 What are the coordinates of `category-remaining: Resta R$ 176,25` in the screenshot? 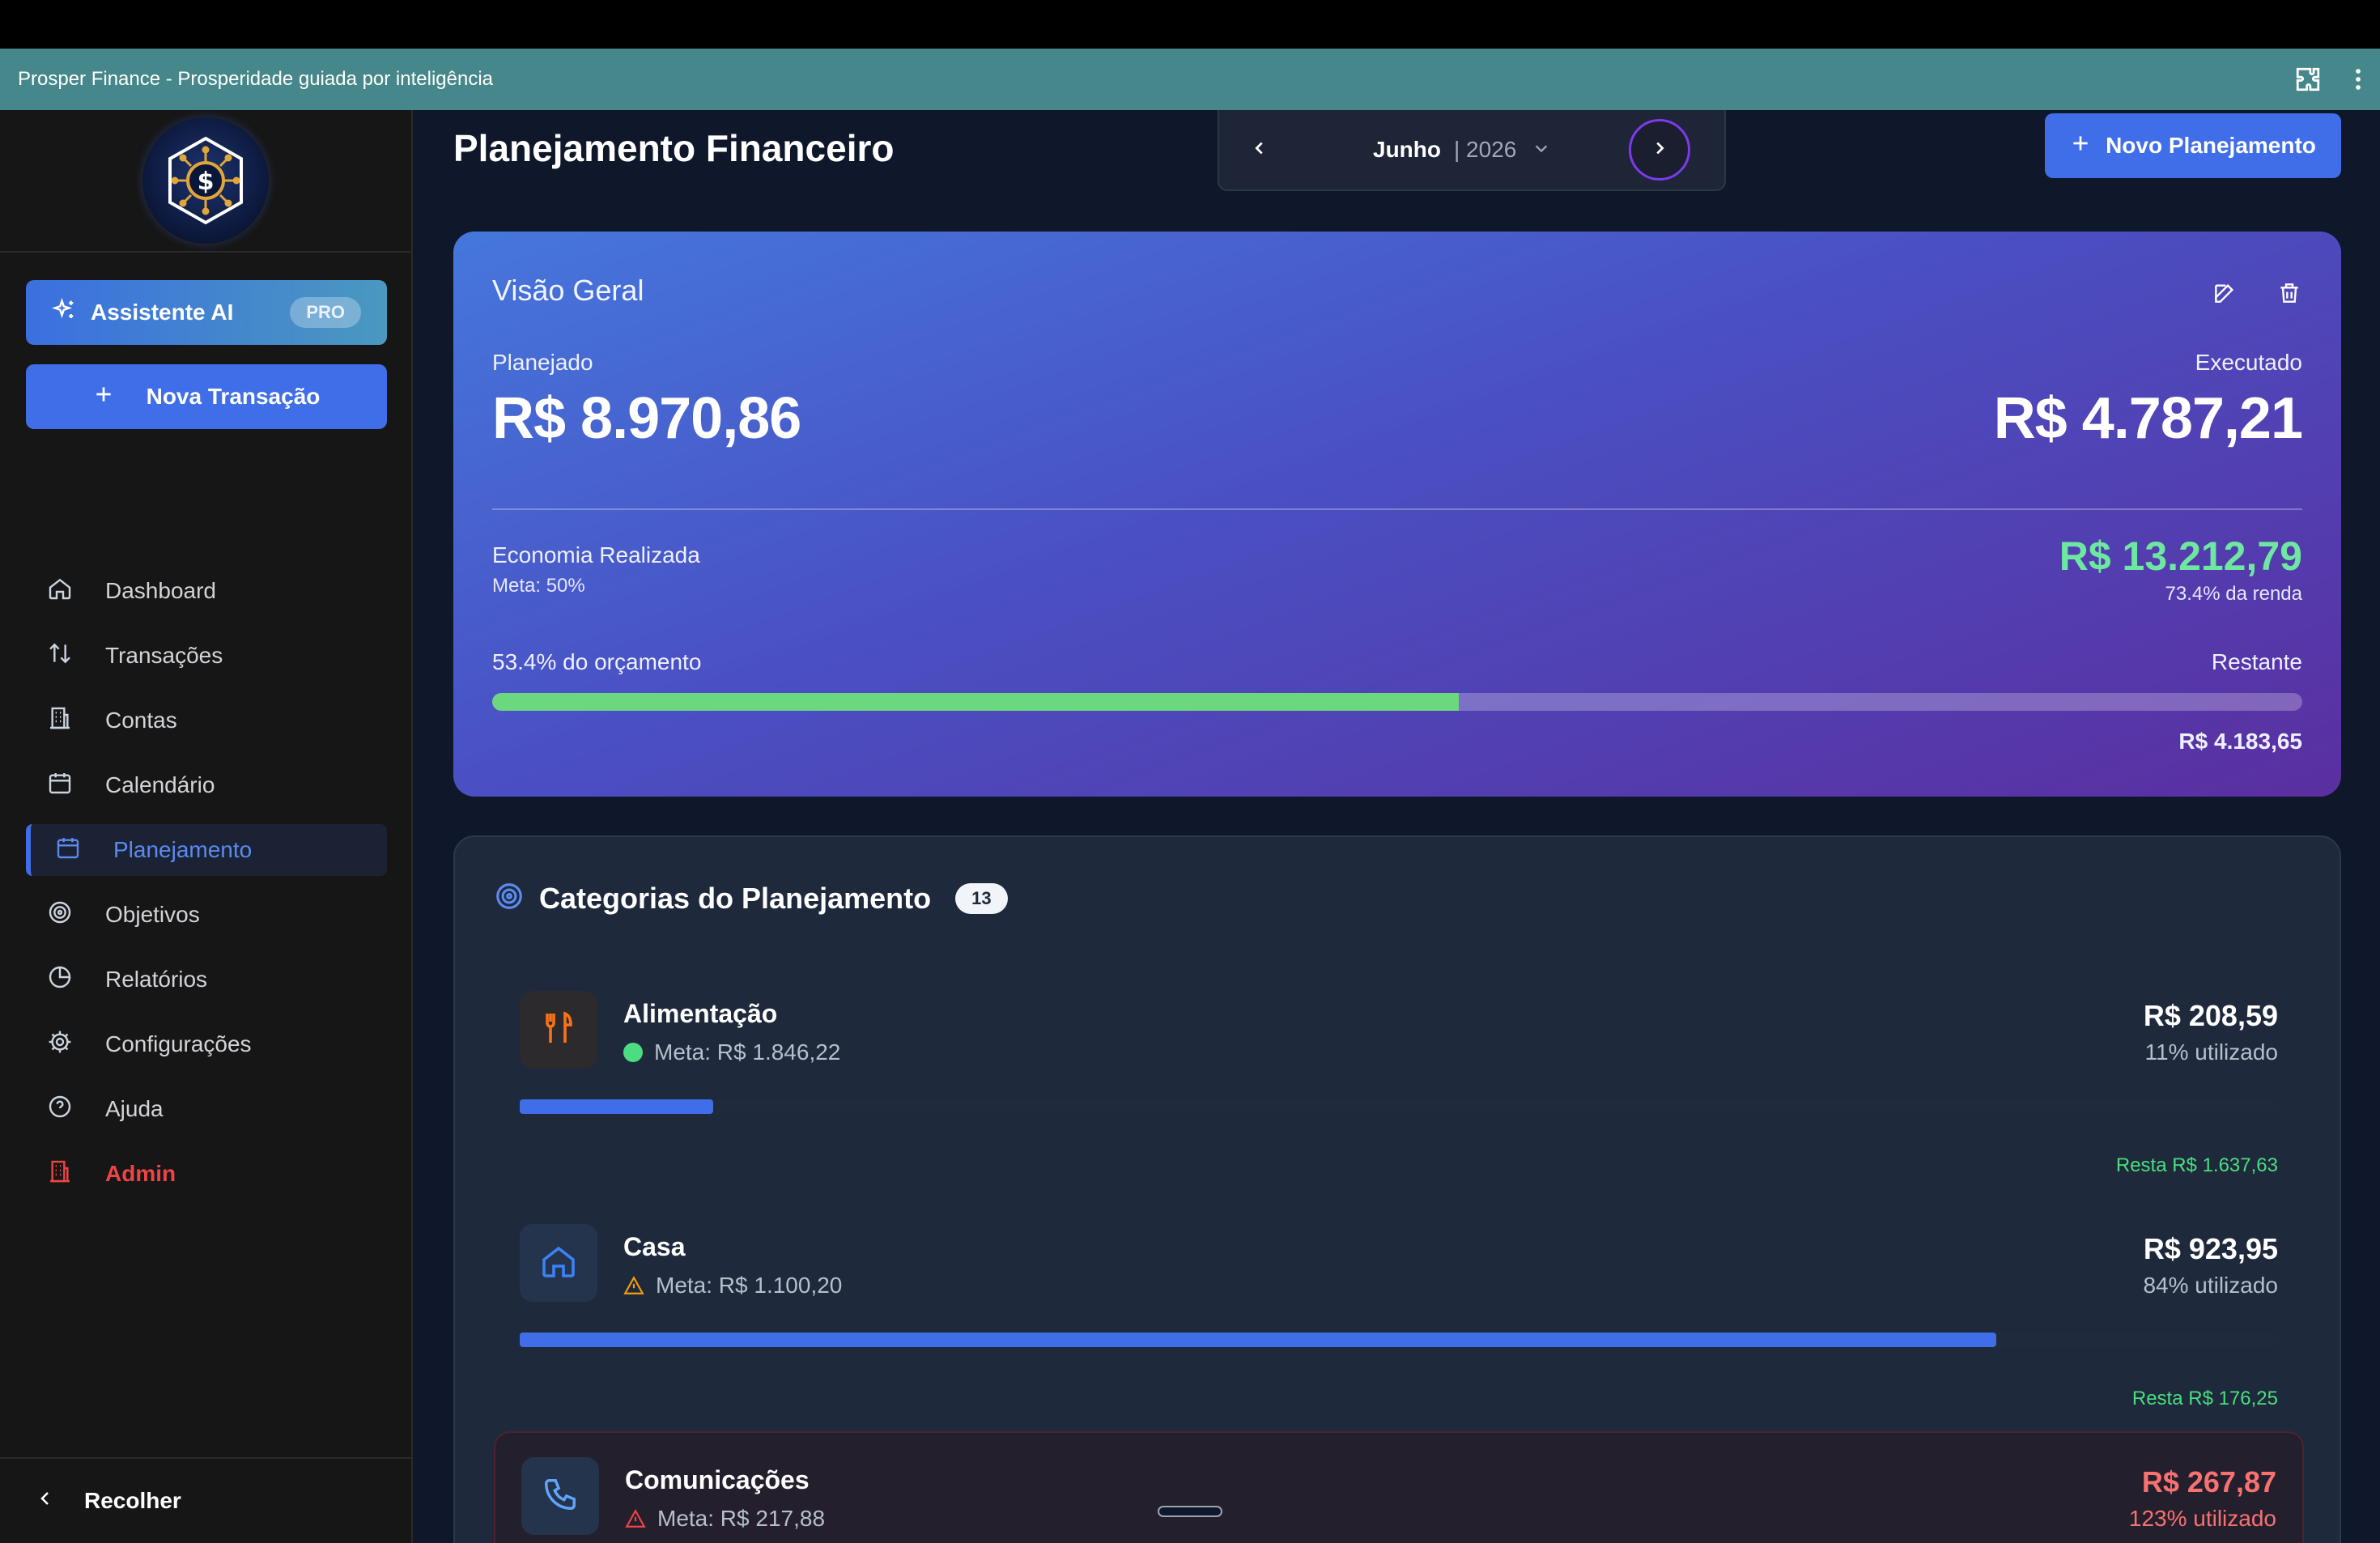 It's located at (2205, 1398).